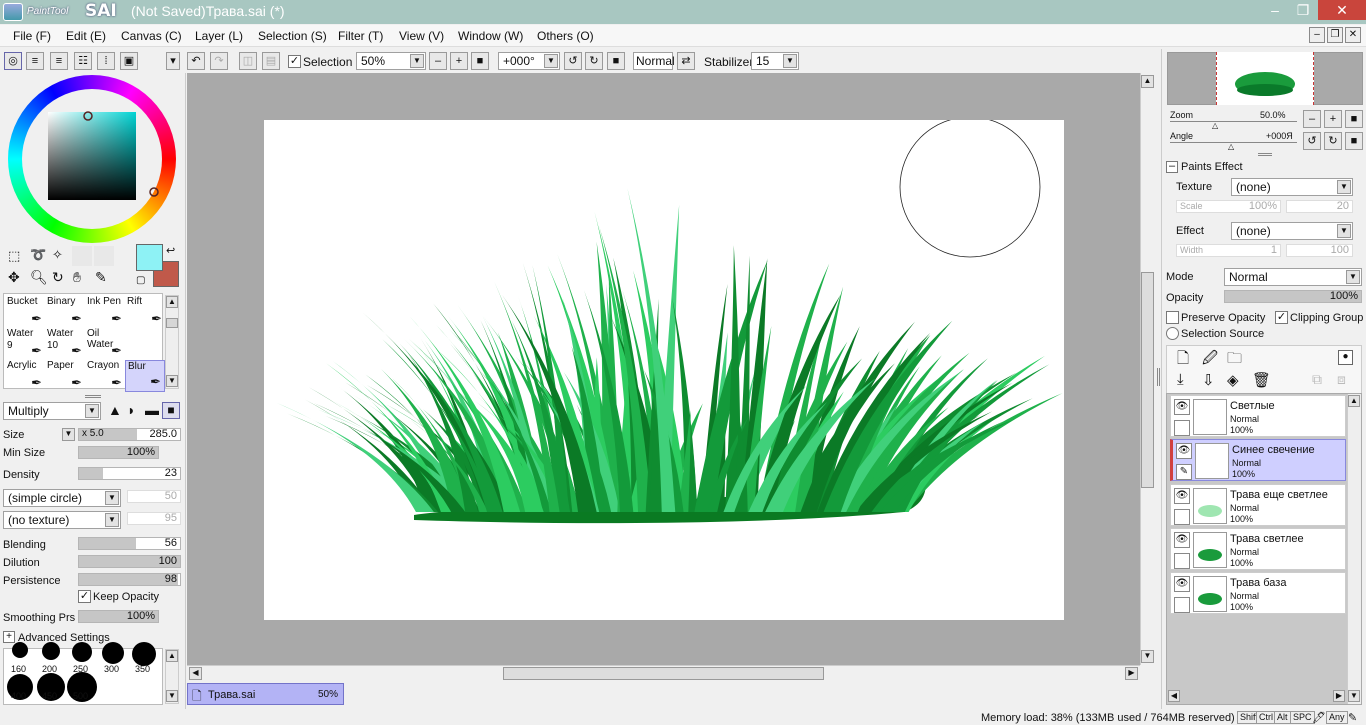 The height and width of the screenshot is (725, 1366). Describe the element at coordinates (1215, 125) in the screenshot. I see `slider-marker-icon: △` at that location.